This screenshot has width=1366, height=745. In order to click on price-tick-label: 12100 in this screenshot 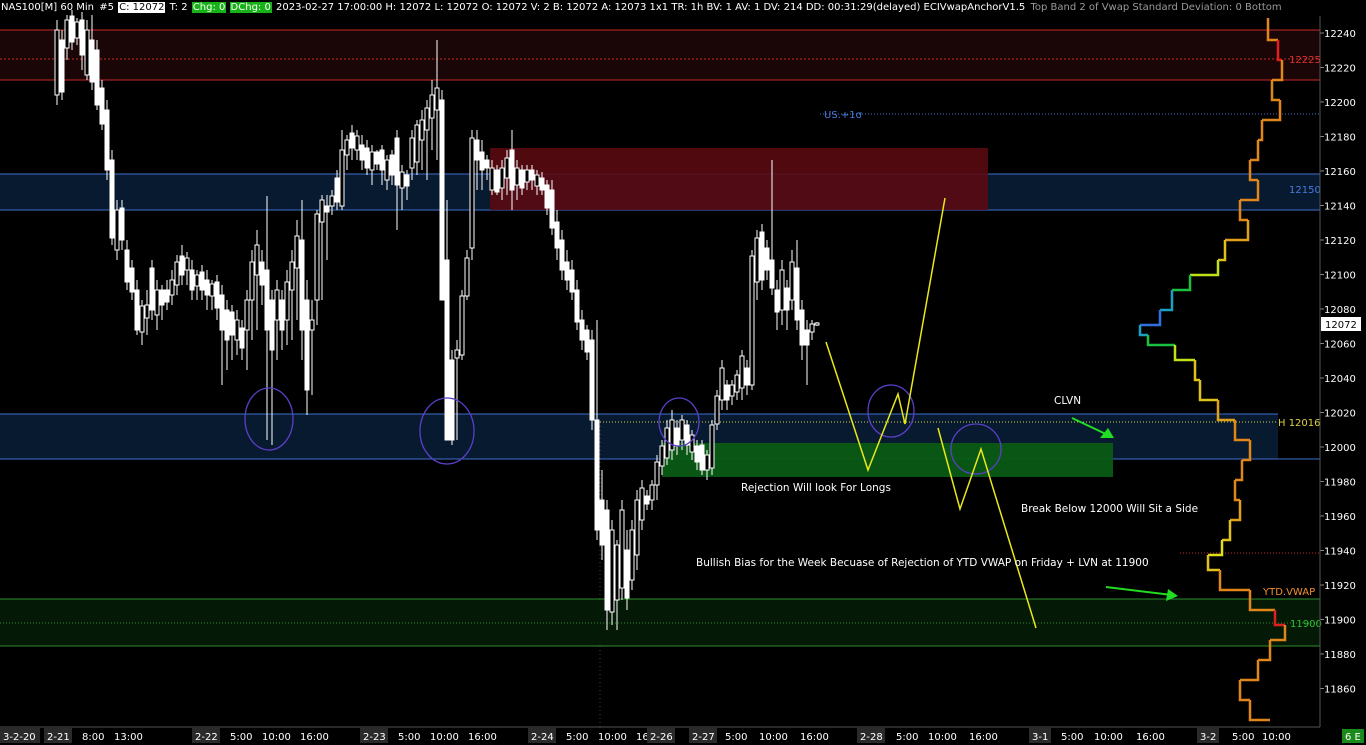, I will do `click(1340, 276)`.